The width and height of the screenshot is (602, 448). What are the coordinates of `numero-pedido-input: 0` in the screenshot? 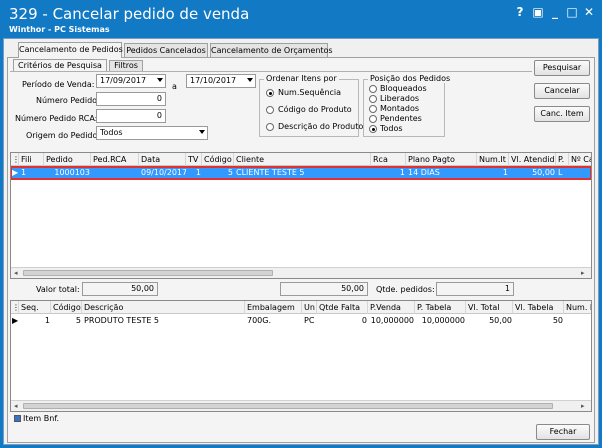 It's located at (131, 99).